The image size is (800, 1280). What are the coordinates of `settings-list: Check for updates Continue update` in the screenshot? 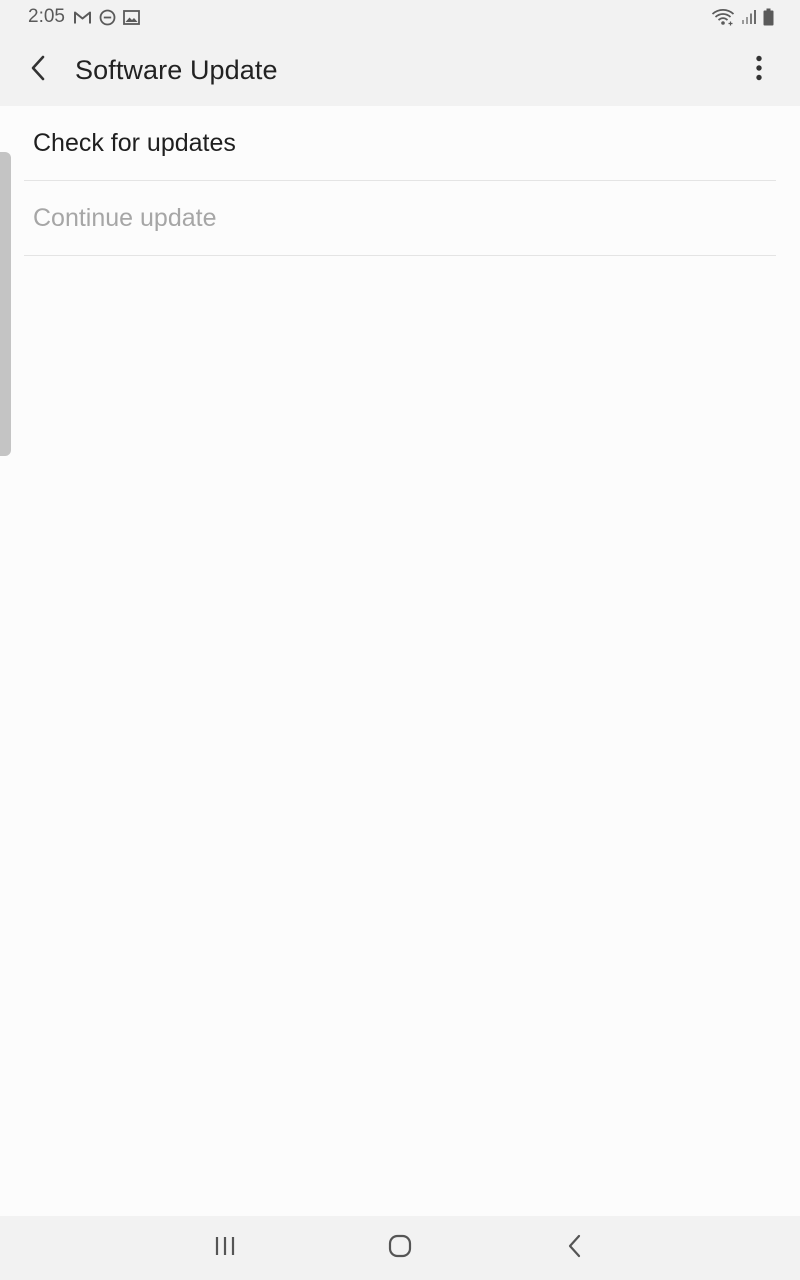 It's located at (400, 181).